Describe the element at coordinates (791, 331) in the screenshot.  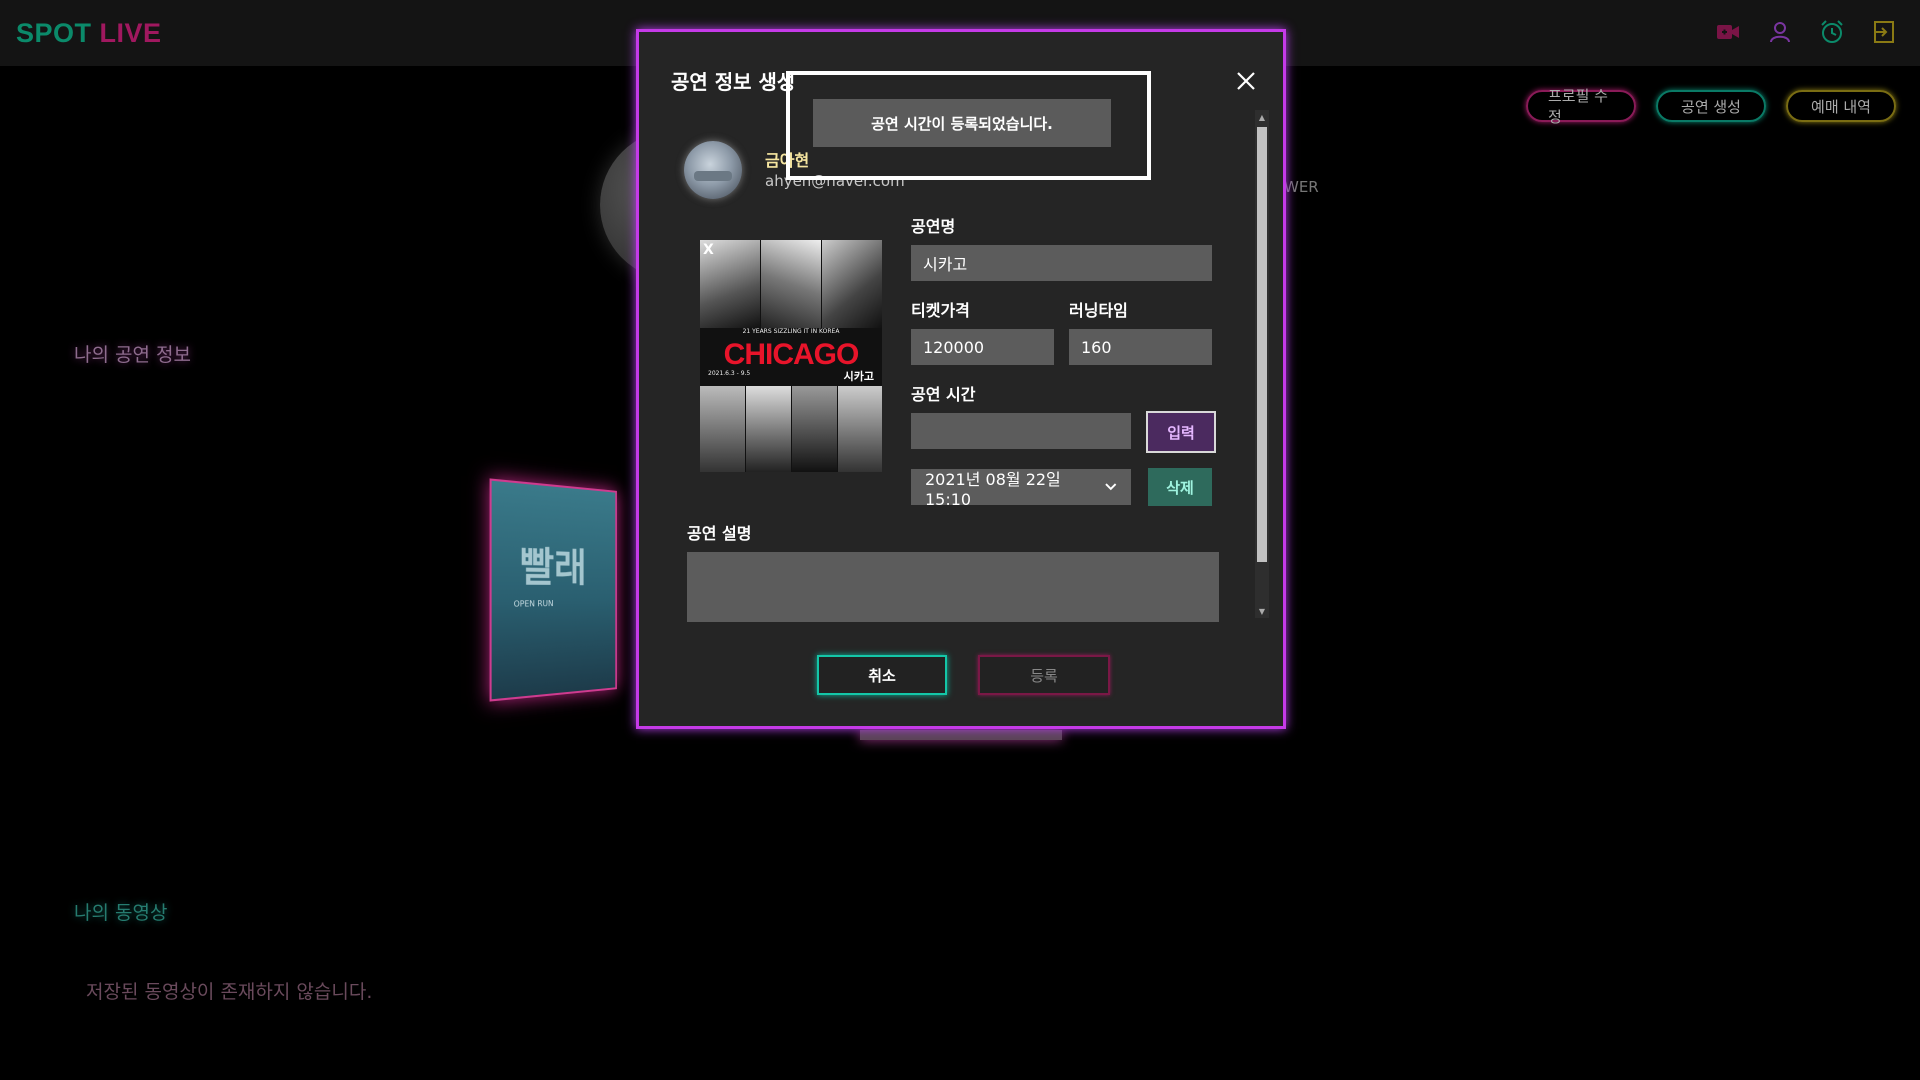
I see `poster-tagline: 21 YEARS SIZZLING IT IN KOREA` at that location.